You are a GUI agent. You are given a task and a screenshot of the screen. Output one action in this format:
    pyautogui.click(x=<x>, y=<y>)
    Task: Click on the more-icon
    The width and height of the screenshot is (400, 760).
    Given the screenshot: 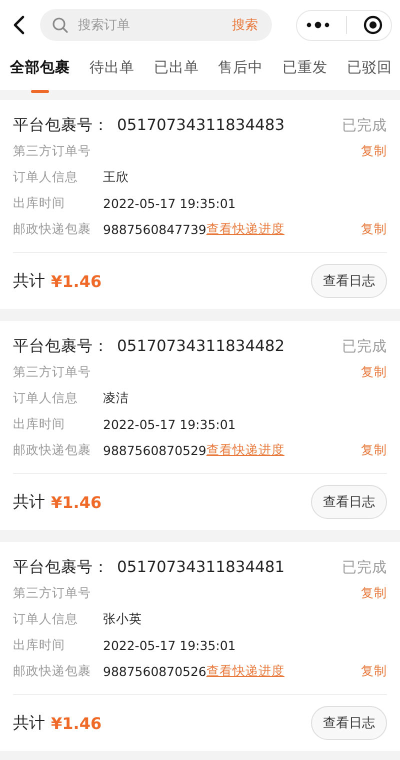 What is the action you would take?
    pyautogui.click(x=317, y=25)
    